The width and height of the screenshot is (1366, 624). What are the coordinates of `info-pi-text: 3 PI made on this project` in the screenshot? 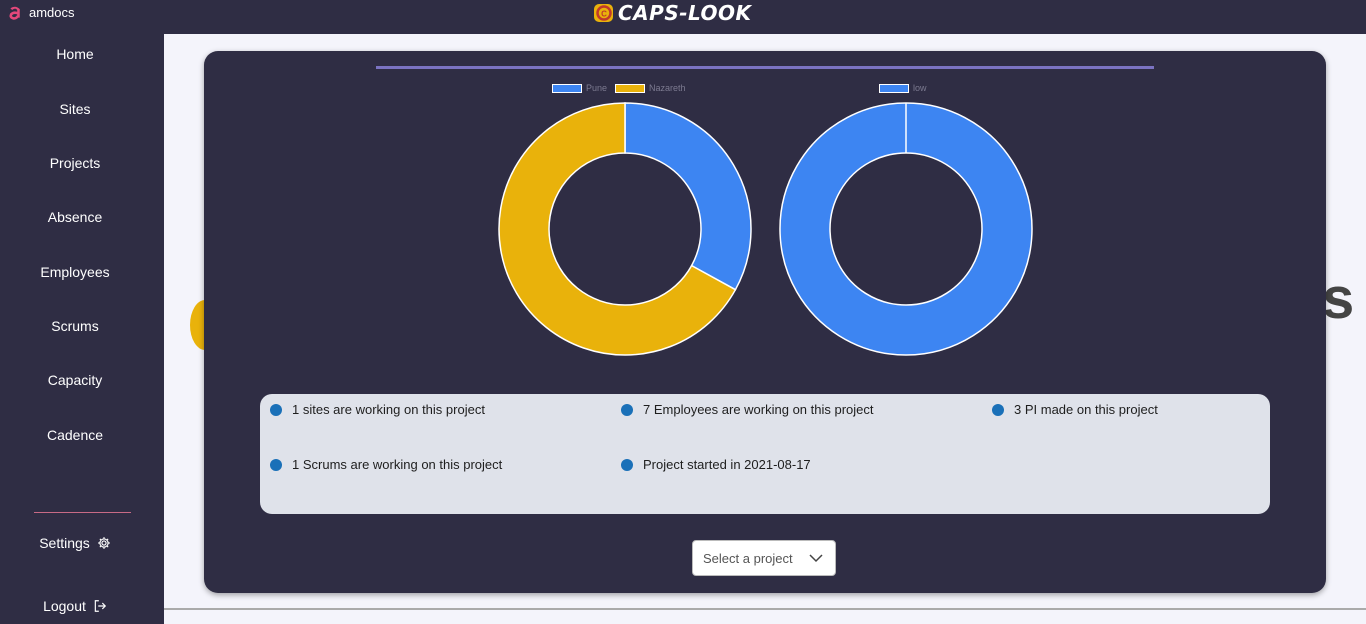 It's located at (1086, 409).